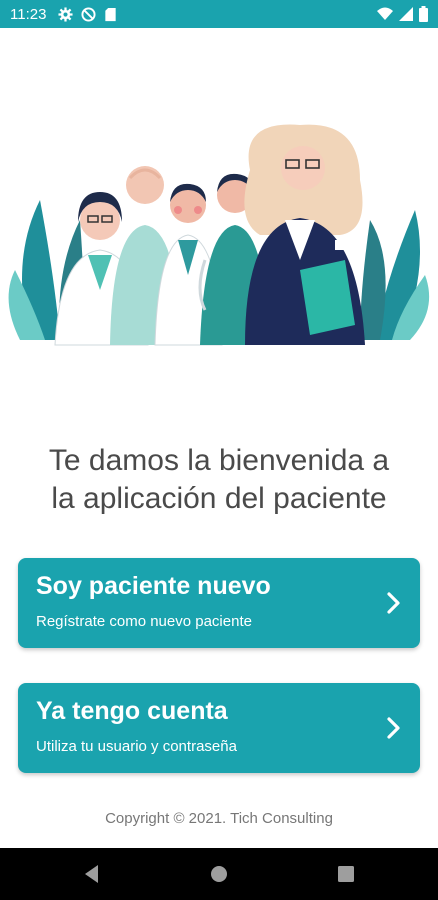 This screenshot has height=900, width=438. Describe the element at coordinates (406, 14) in the screenshot. I see `signal-icon` at that location.